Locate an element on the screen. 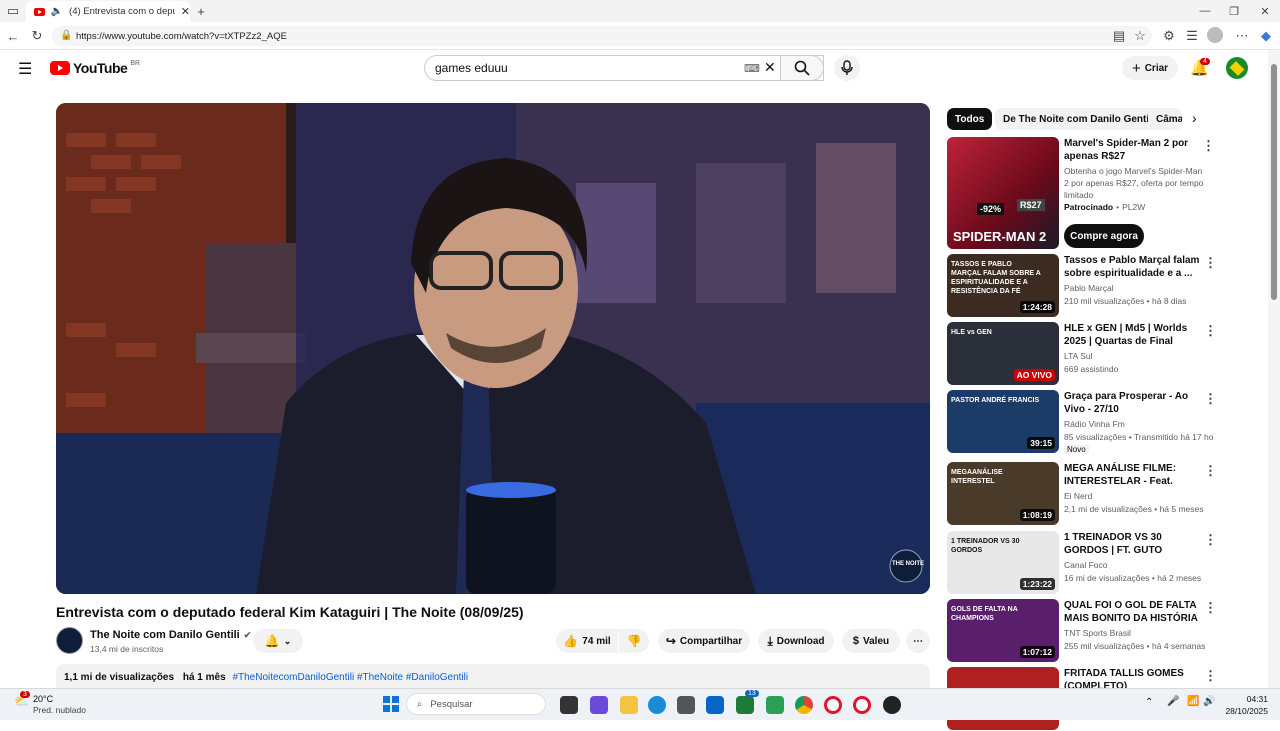 Image resolution: width=1280 pixels, height=731 pixels. scrollbar-thumb is located at coordinates (1274, 182).